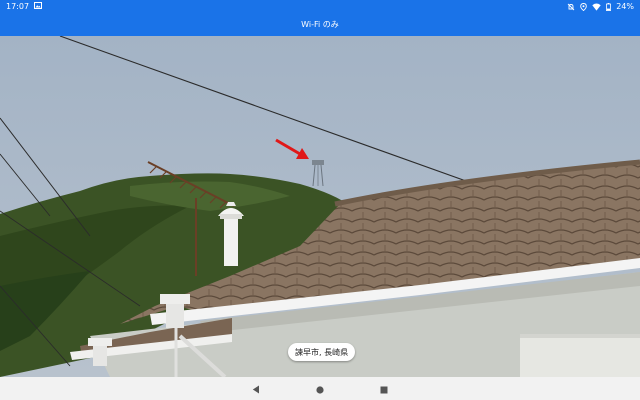 The width and height of the screenshot is (640, 400). Describe the element at coordinates (625, 6) in the screenshot. I see `battery-percent: 24%` at that location.